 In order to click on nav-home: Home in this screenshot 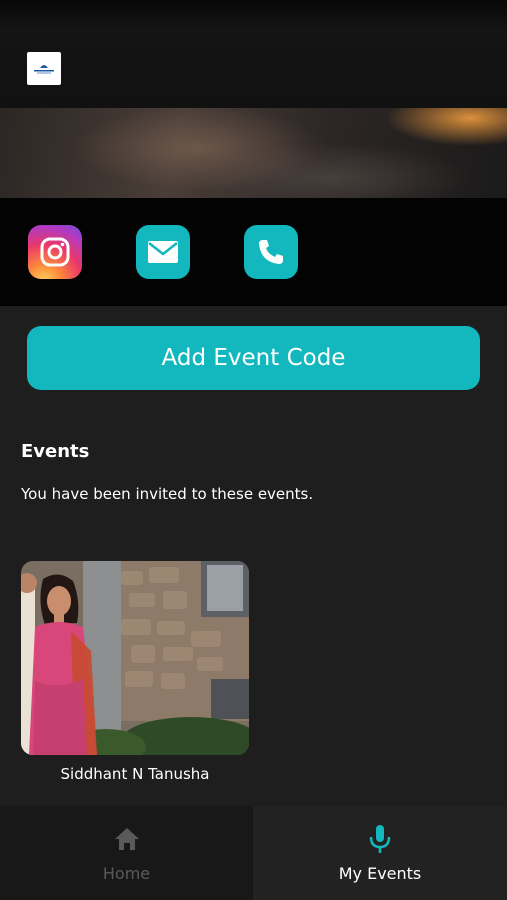, I will do `click(126, 853)`.